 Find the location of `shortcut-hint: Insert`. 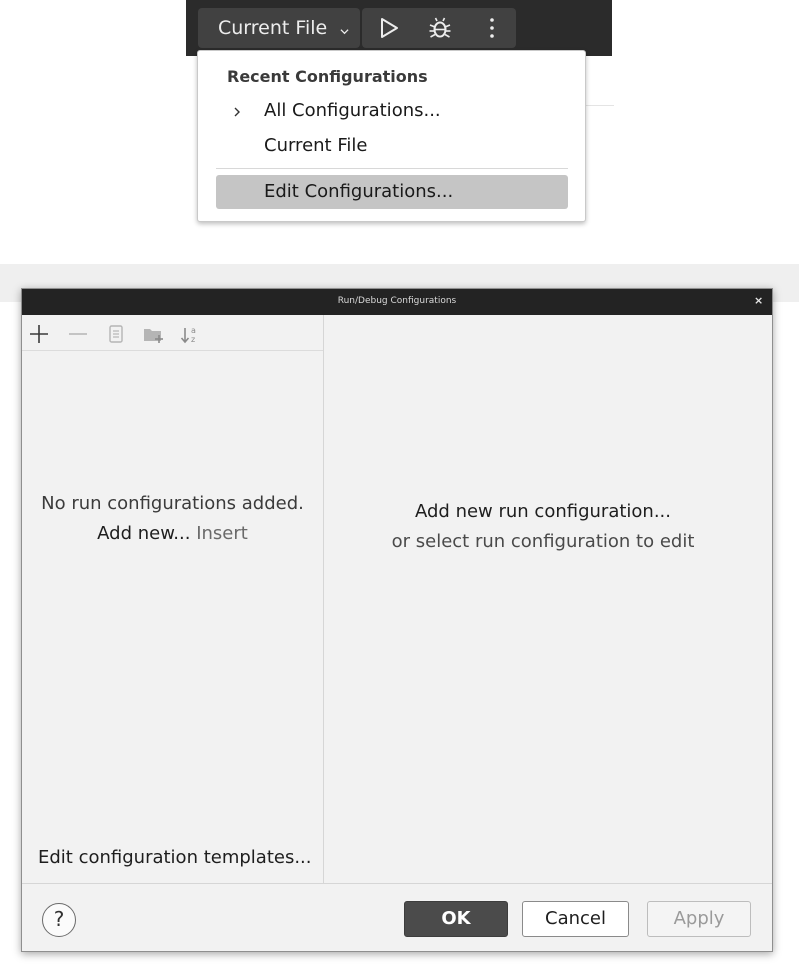

shortcut-hint: Insert is located at coordinates (222, 533).